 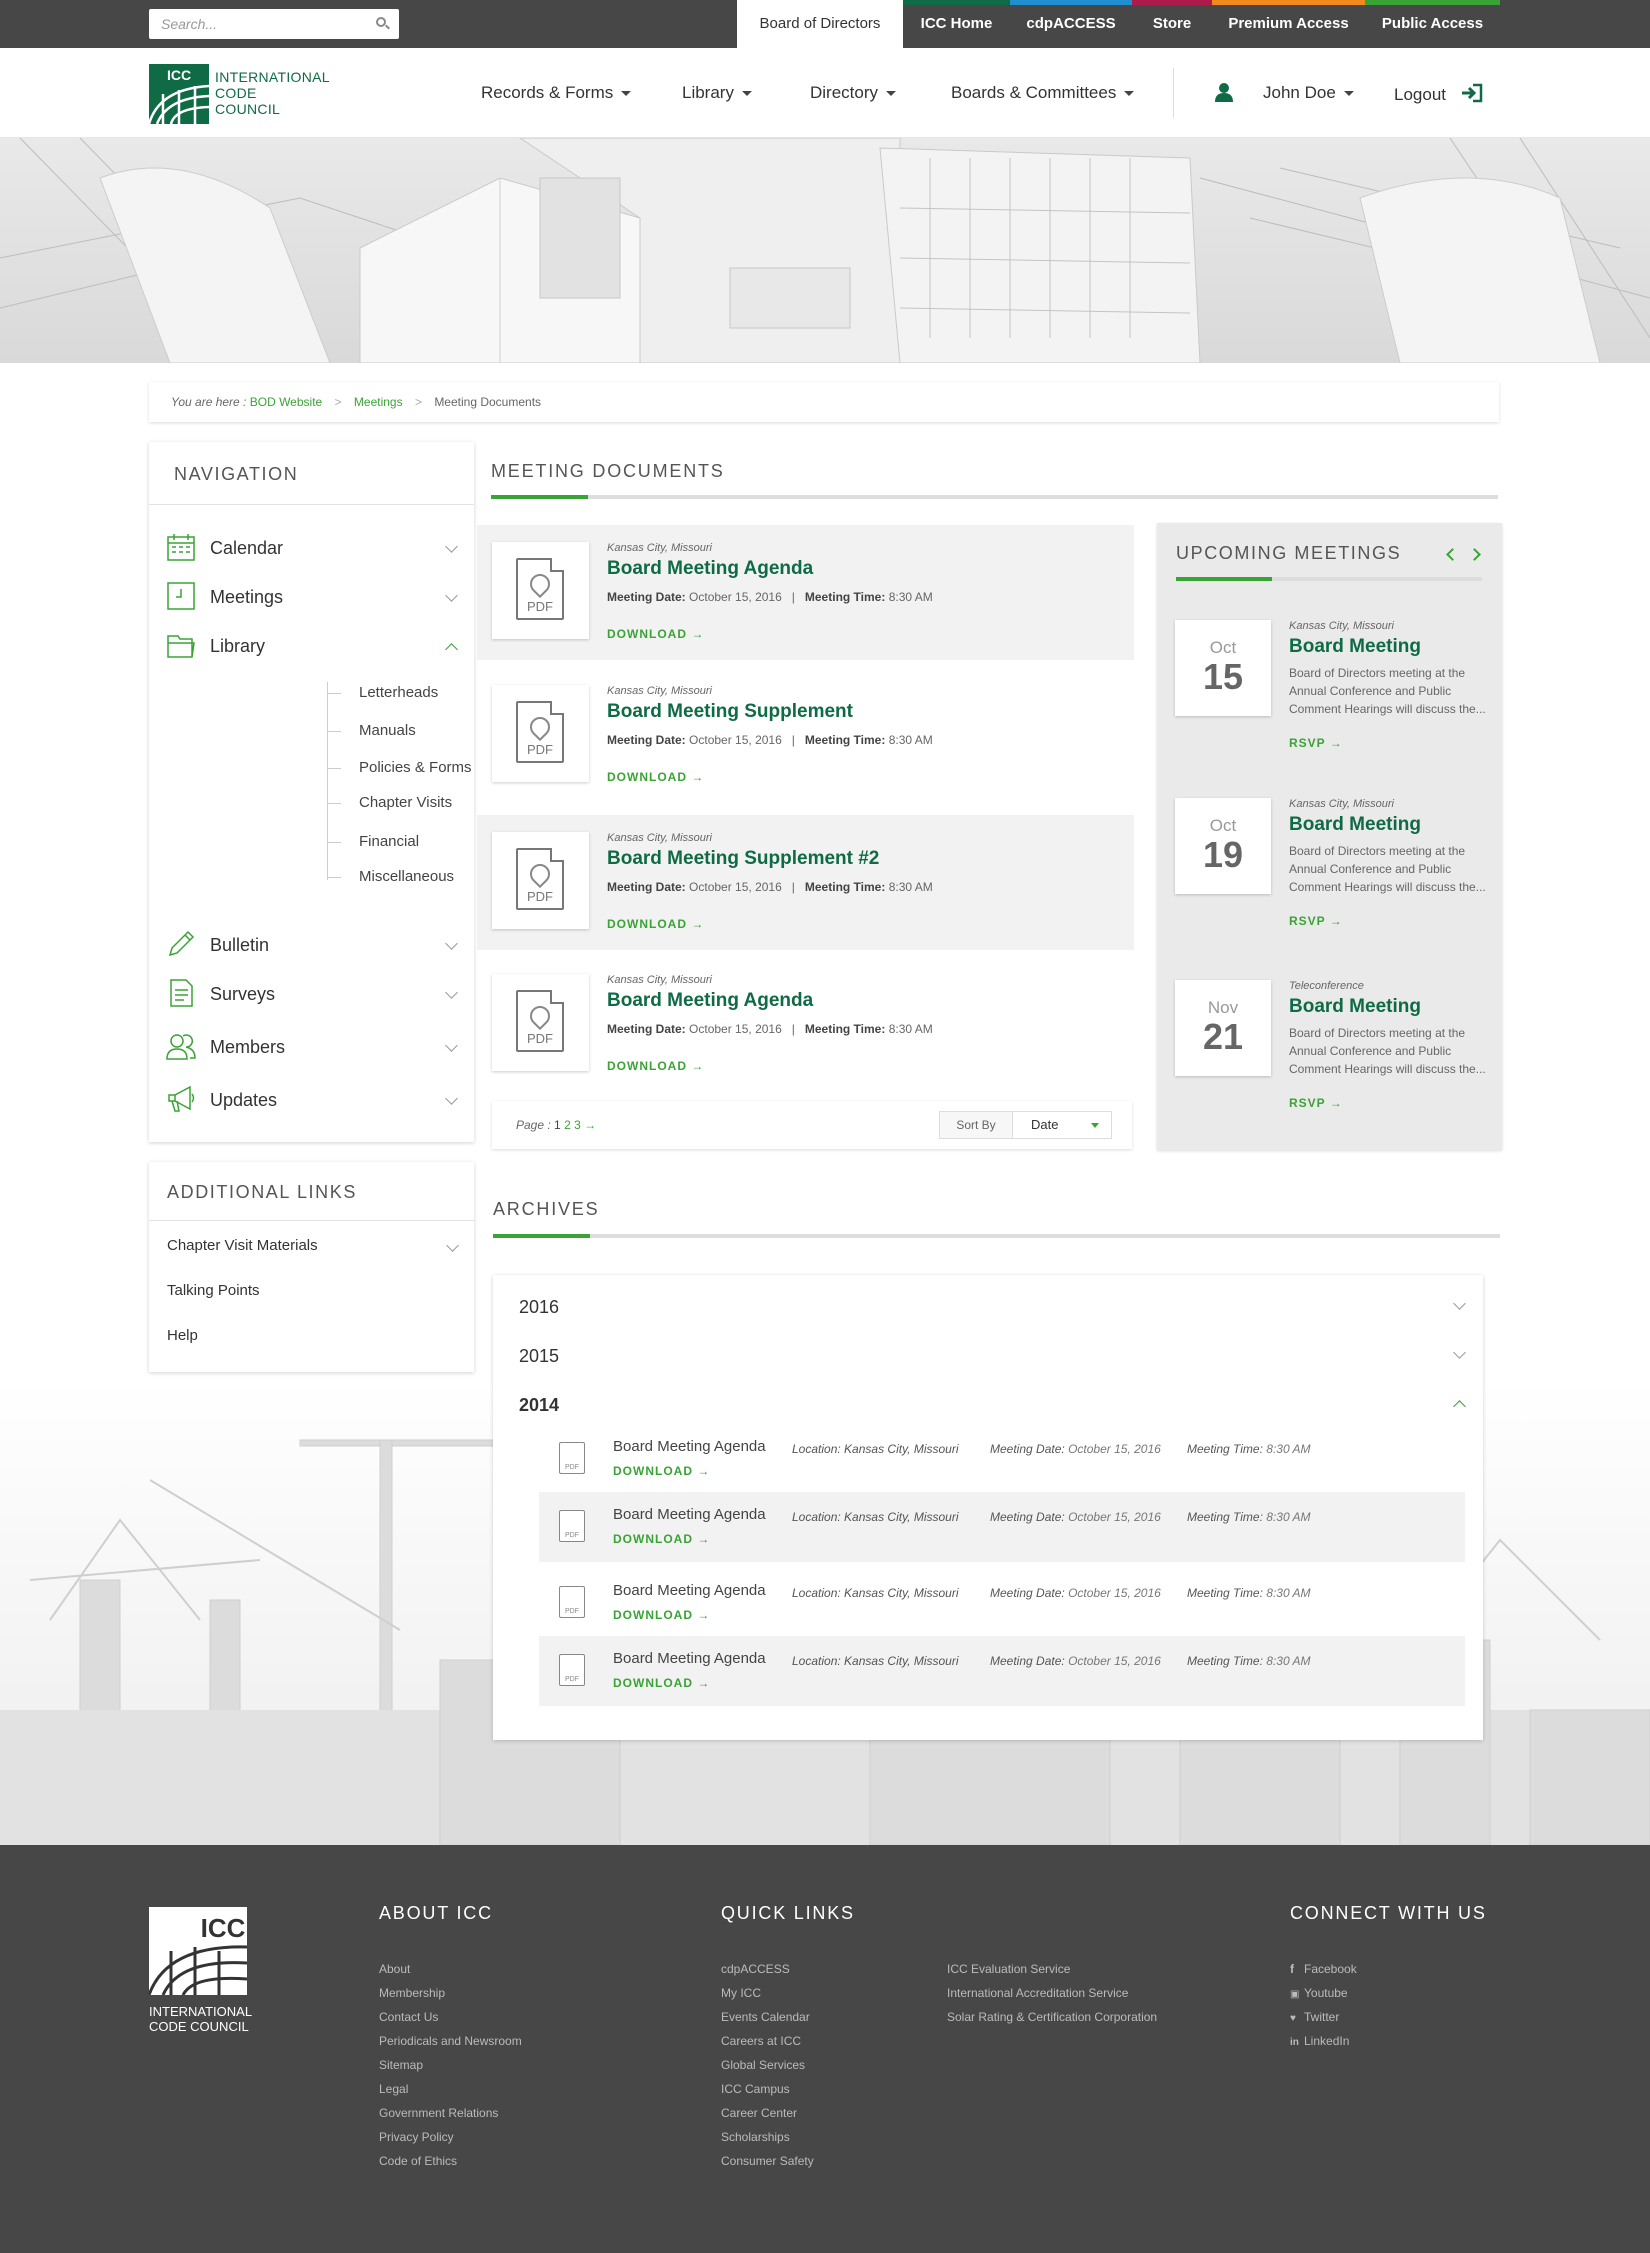 I want to click on search-icon, so click(x=381, y=22).